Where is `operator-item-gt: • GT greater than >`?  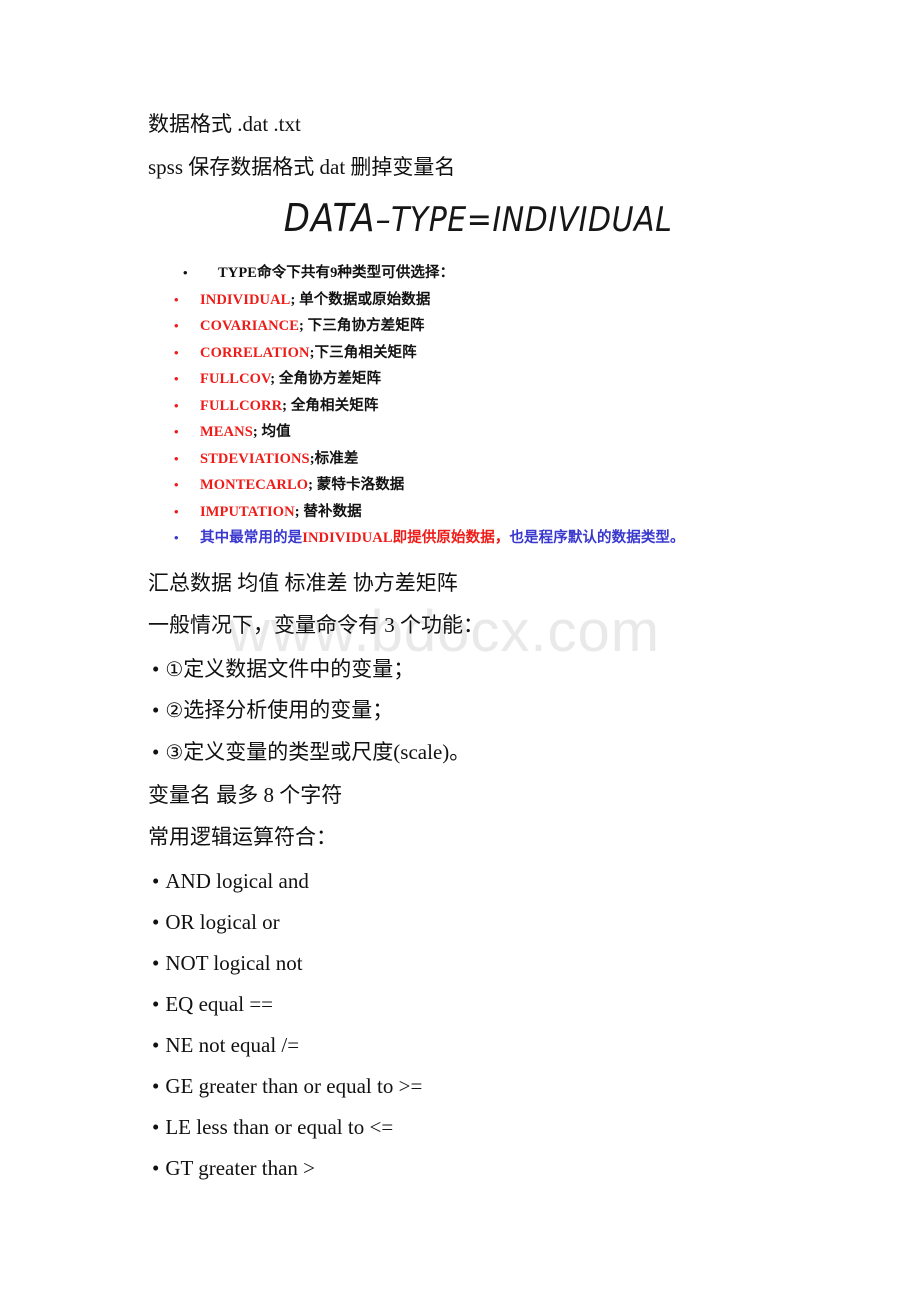 operator-item-gt: • GT greater than > is located at coordinates (233, 1168).